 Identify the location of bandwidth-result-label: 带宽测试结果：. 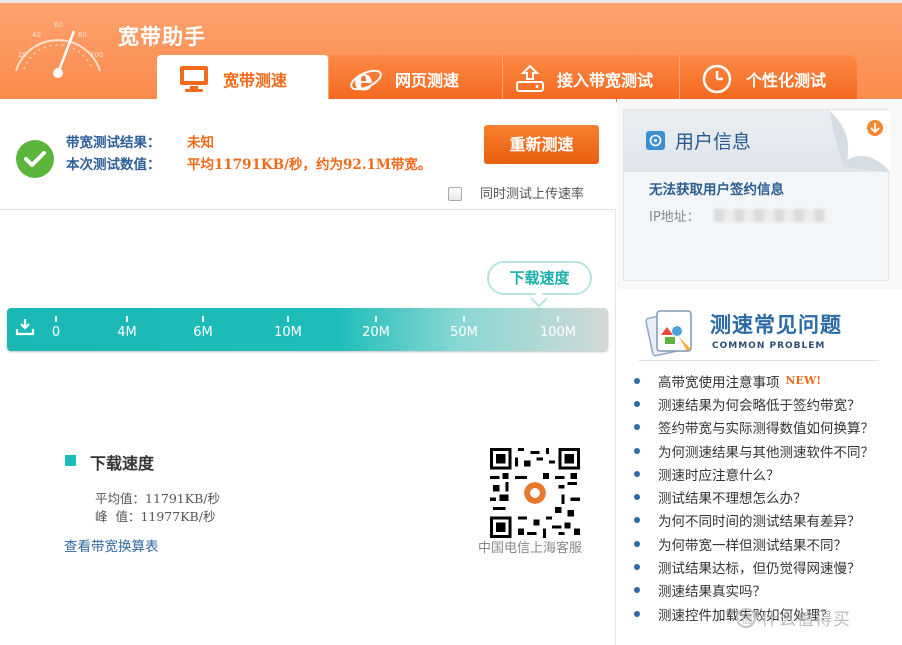
(113, 143).